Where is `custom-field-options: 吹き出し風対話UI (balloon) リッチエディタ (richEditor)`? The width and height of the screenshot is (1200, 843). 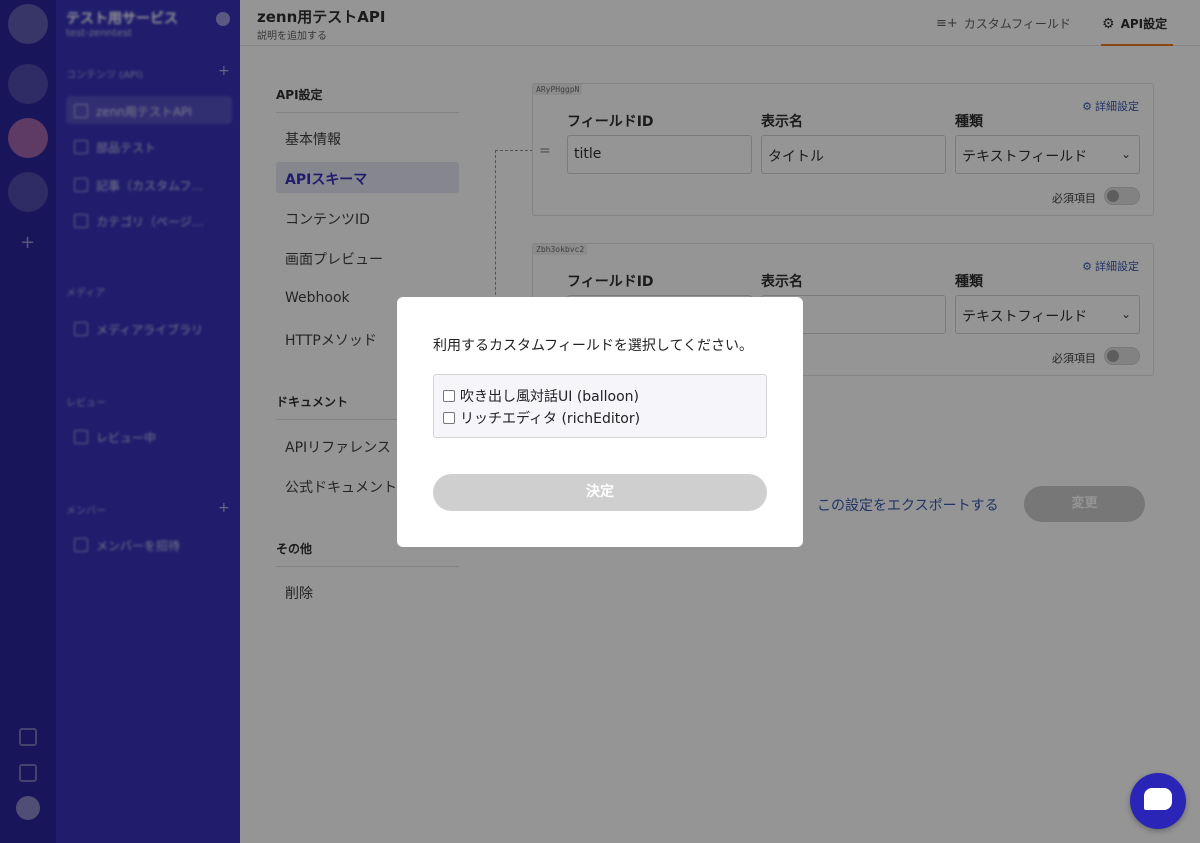 custom-field-options: 吹き出し風対話UI (balloon) リッチエディタ (richEditor) is located at coordinates (600, 406).